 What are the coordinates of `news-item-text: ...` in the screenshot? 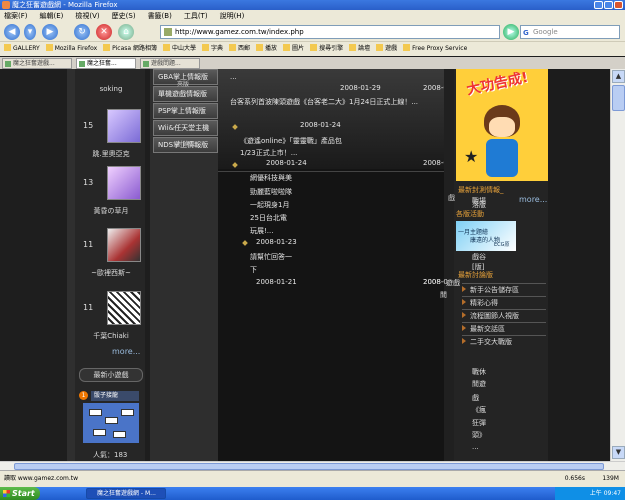 It's located at (233, 77).